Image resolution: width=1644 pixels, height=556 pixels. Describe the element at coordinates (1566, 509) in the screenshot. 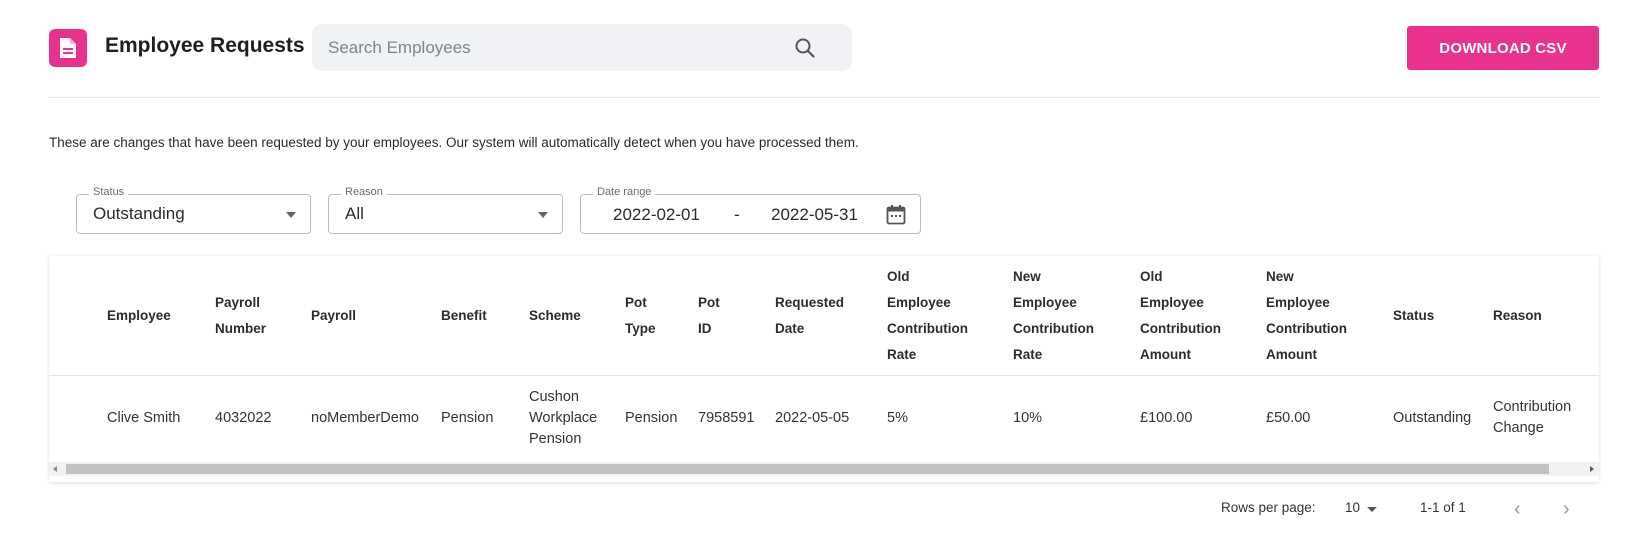

I see `next-page-button: ›` at that location.